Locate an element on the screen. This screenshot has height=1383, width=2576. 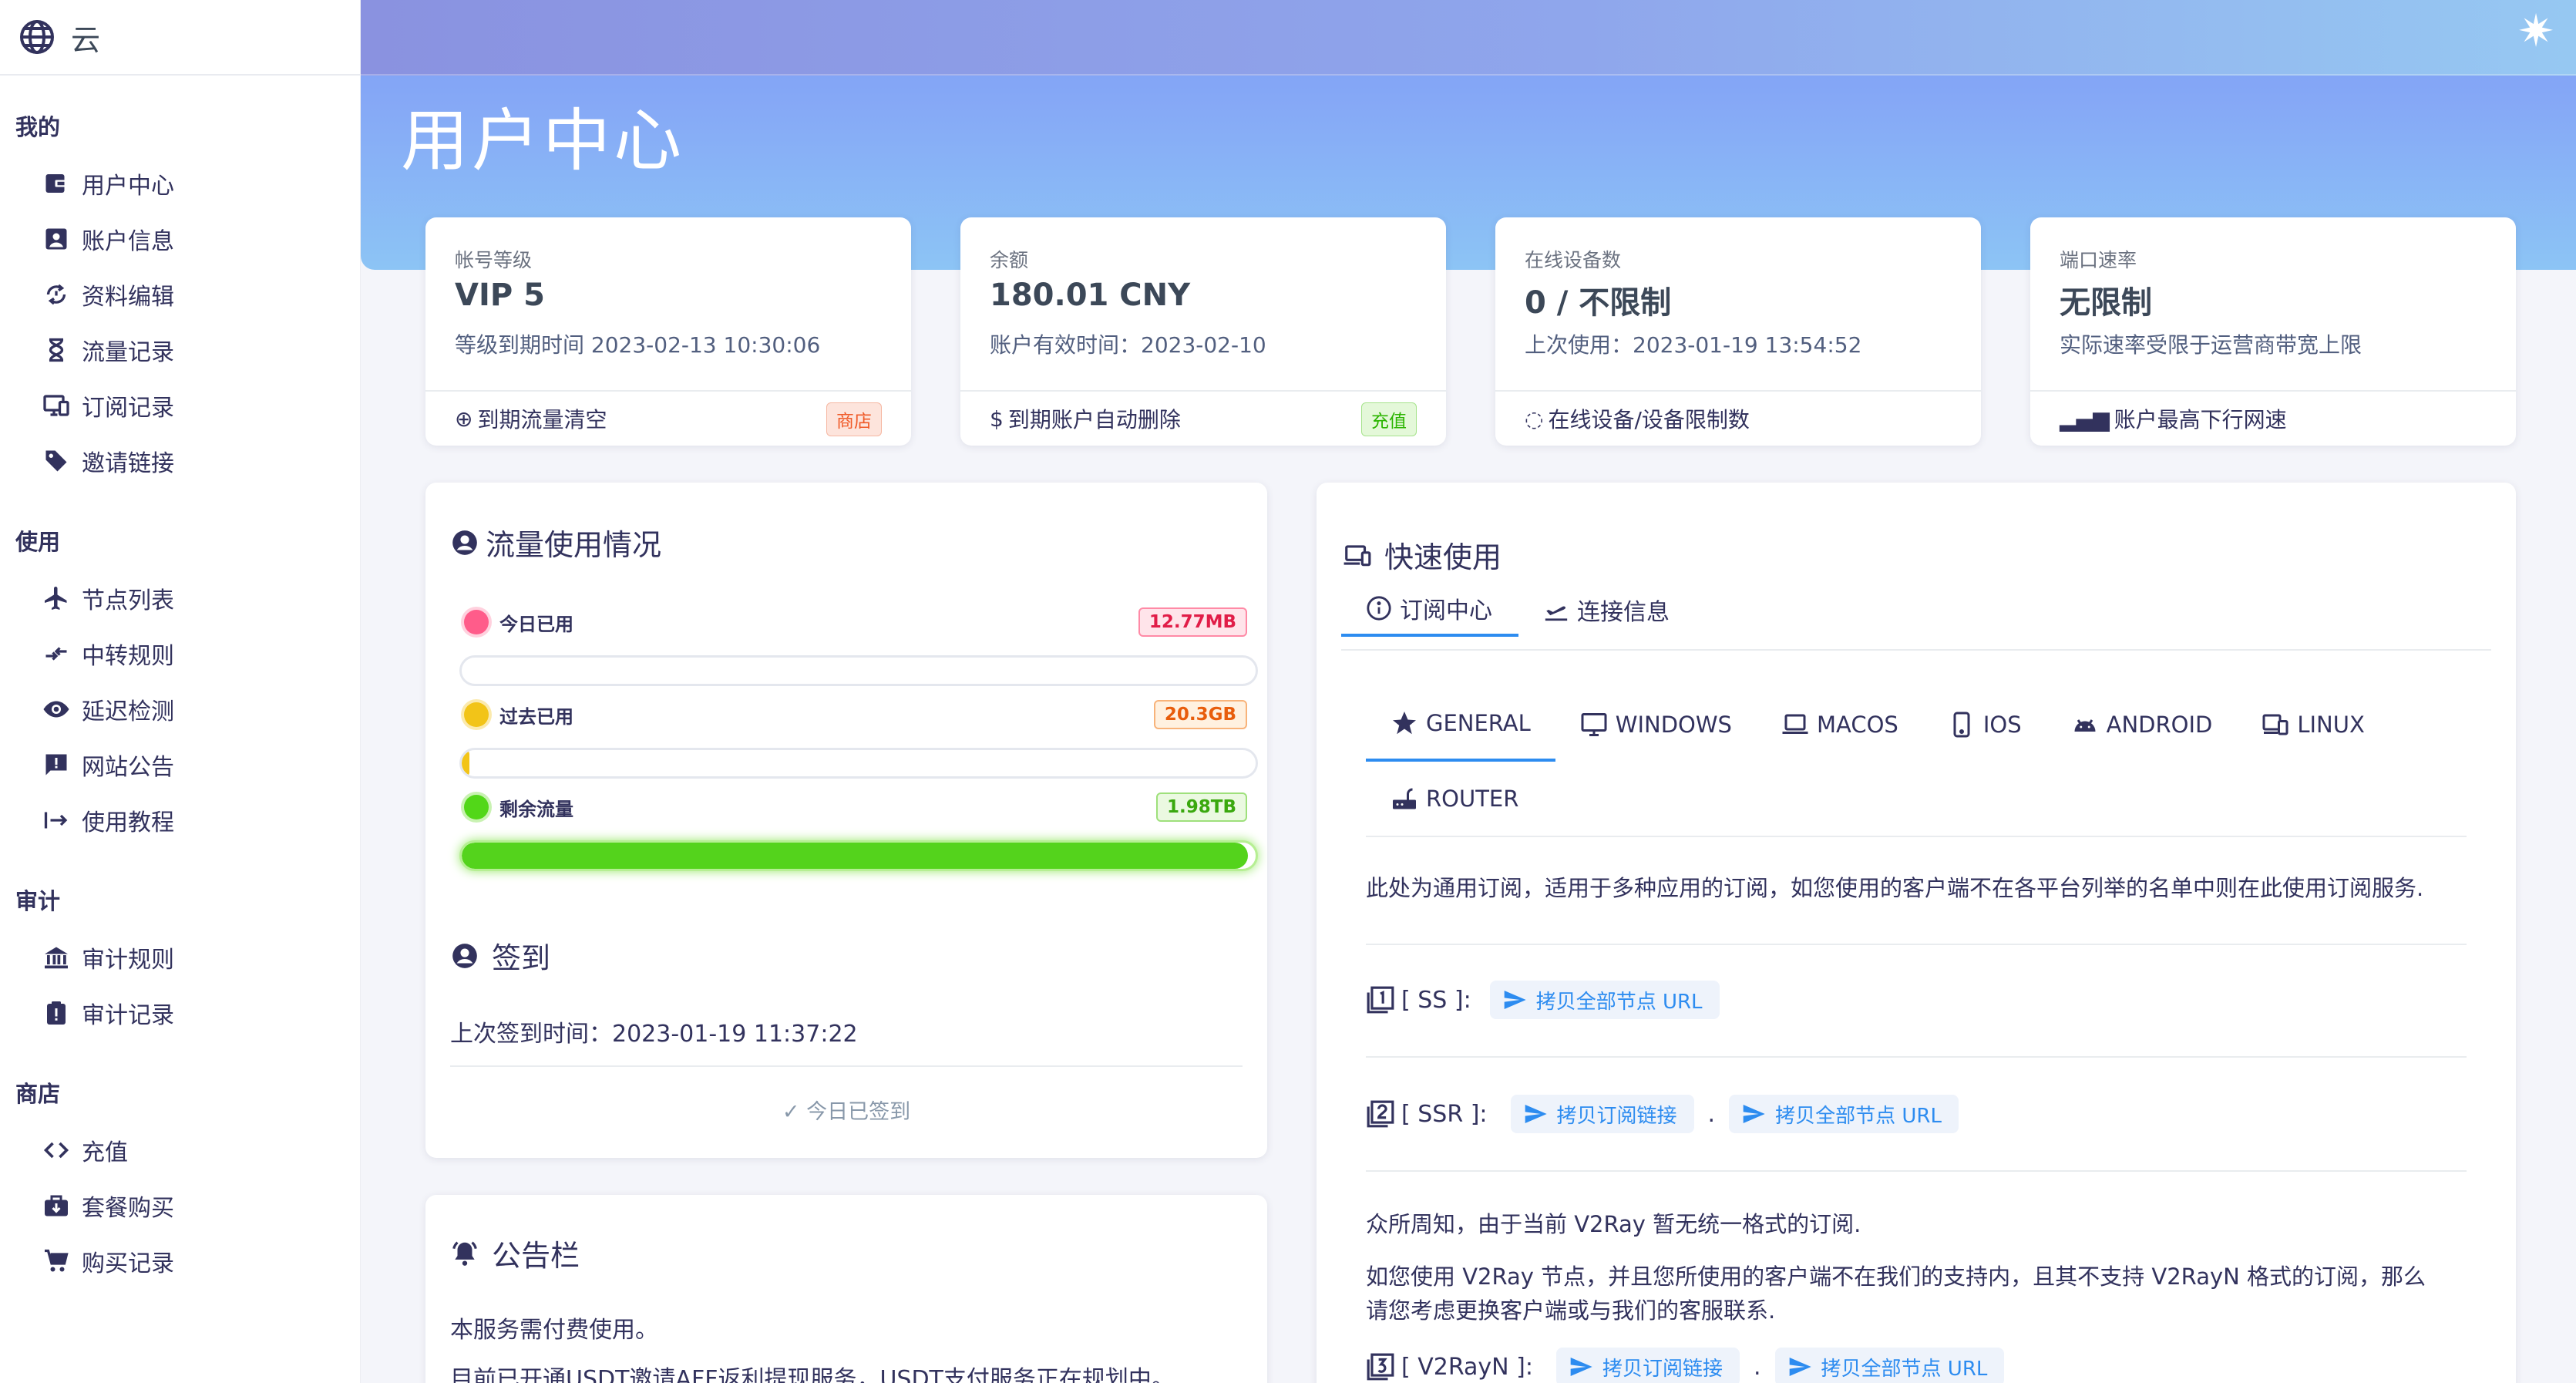
sidebar-item-label: 用户中心 is located at coordinates (128, 187).